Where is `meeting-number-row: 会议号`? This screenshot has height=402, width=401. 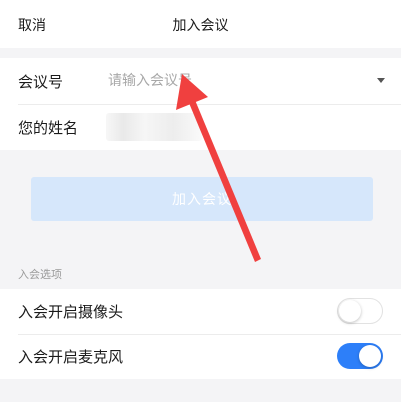
meeting-number-row: 会议号 is located at coordinates (200, 81).